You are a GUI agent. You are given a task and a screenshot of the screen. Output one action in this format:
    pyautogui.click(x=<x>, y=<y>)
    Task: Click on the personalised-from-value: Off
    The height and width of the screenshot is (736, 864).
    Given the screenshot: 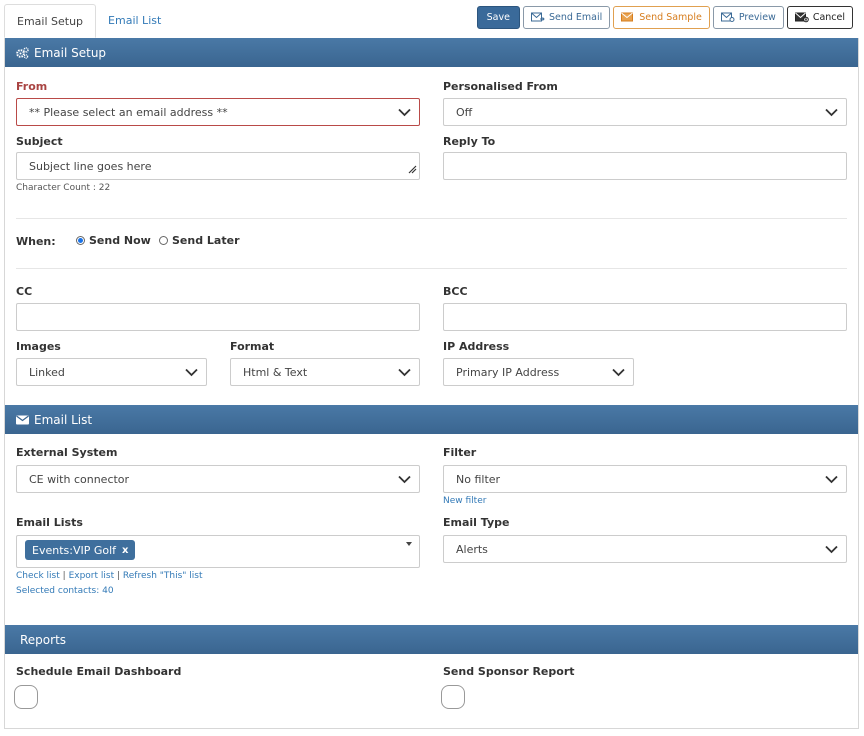 What is the action you would take?
    pyautogui.click(x=464, y=112)
    